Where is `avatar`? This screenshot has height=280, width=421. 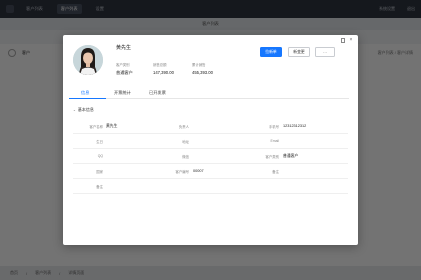
avatar is located at coordinates (88, 60).